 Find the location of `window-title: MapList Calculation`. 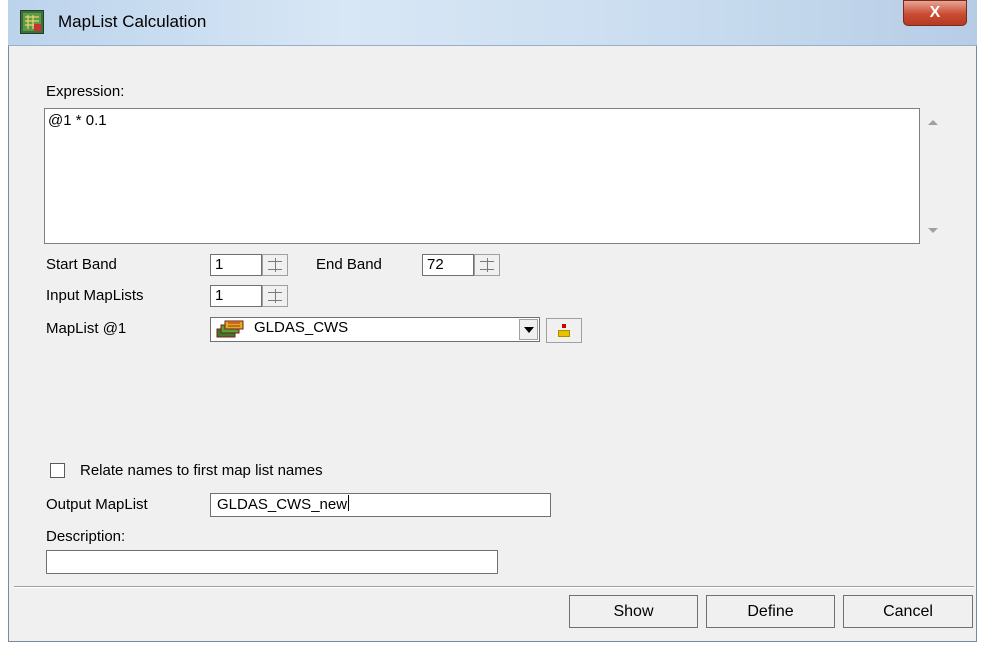

window-title: MapList Calculation is located at coordinates (132, 21).